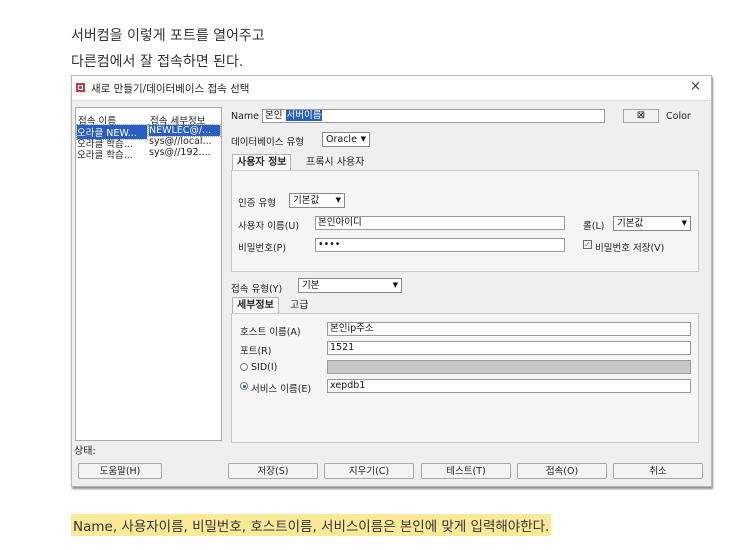  I want to click on service-name-label: 서비스 이름(E), so click(281, 389).